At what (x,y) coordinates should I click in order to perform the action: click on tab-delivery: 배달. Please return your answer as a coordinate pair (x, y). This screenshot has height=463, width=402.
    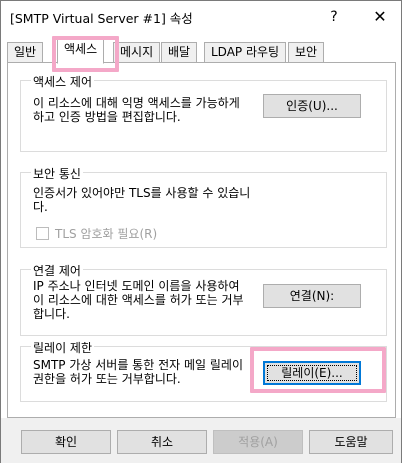
    Looking at the image, I should click on (179, 52).